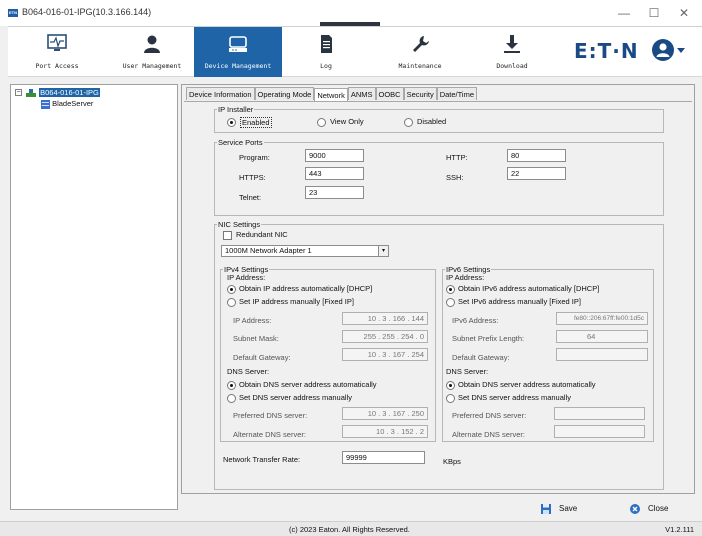 This screenshot has width=702, height=536. Describe the element at coordinates (334, 155) in the screenshot. I see `program-port-input: 9000` at that location.